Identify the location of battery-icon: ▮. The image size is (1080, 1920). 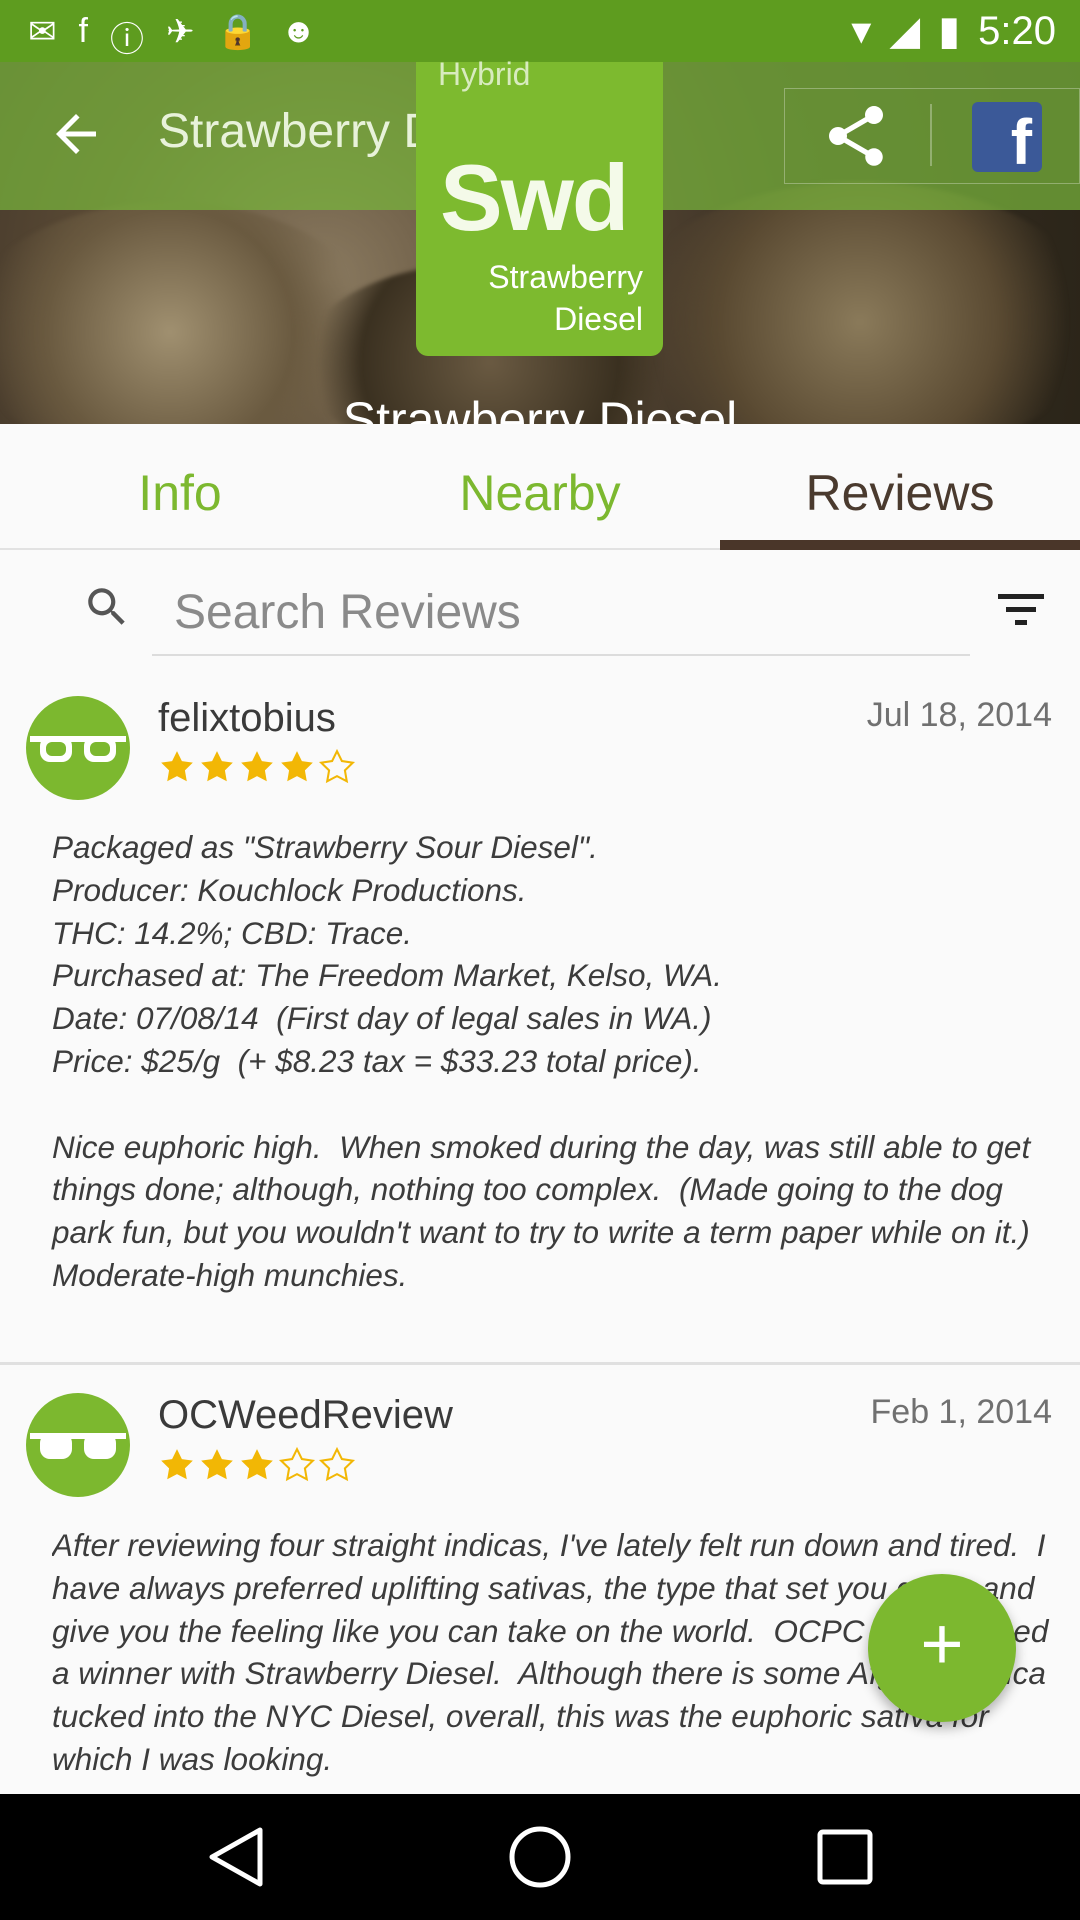
(949, 31).